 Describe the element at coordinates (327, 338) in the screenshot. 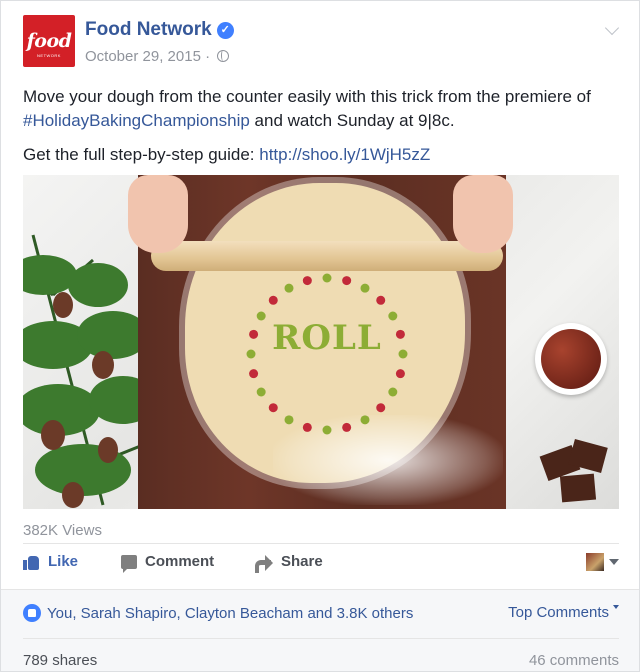

I see `overlay-roll-text: ROLL` at that location.